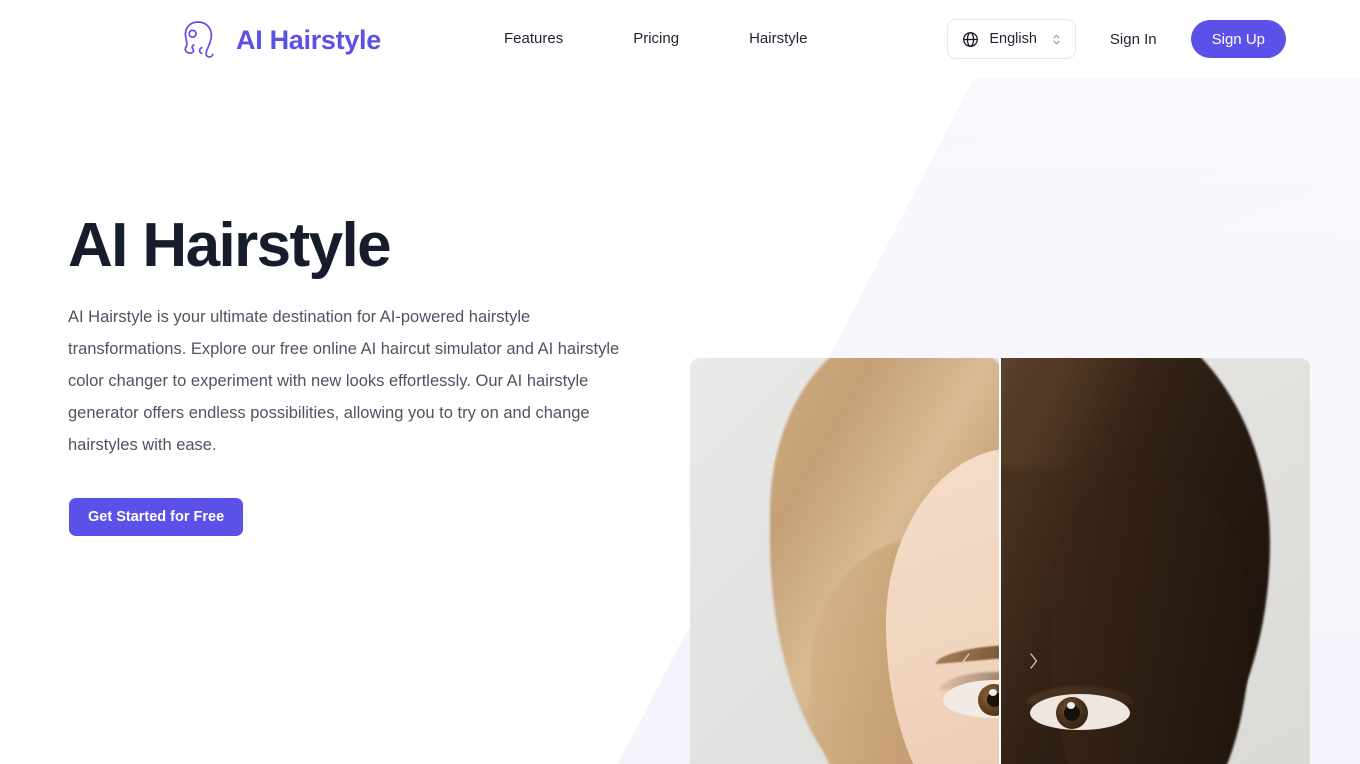 Image resolution: width=1360 pixels, height=764 pixels. What do you see at coordinates (966, 661) in the screenshot?
I see `chevron-left-icon` at bounding box center [966, 661].